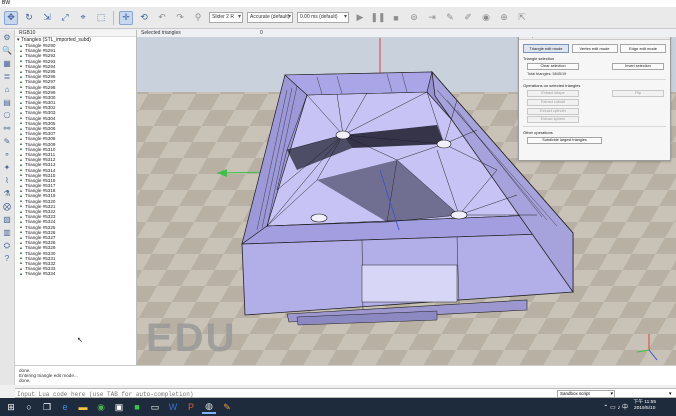 This screenshot has height=416, width=676. I want to click on zoom-icon: 🔍, so click(7, 50).